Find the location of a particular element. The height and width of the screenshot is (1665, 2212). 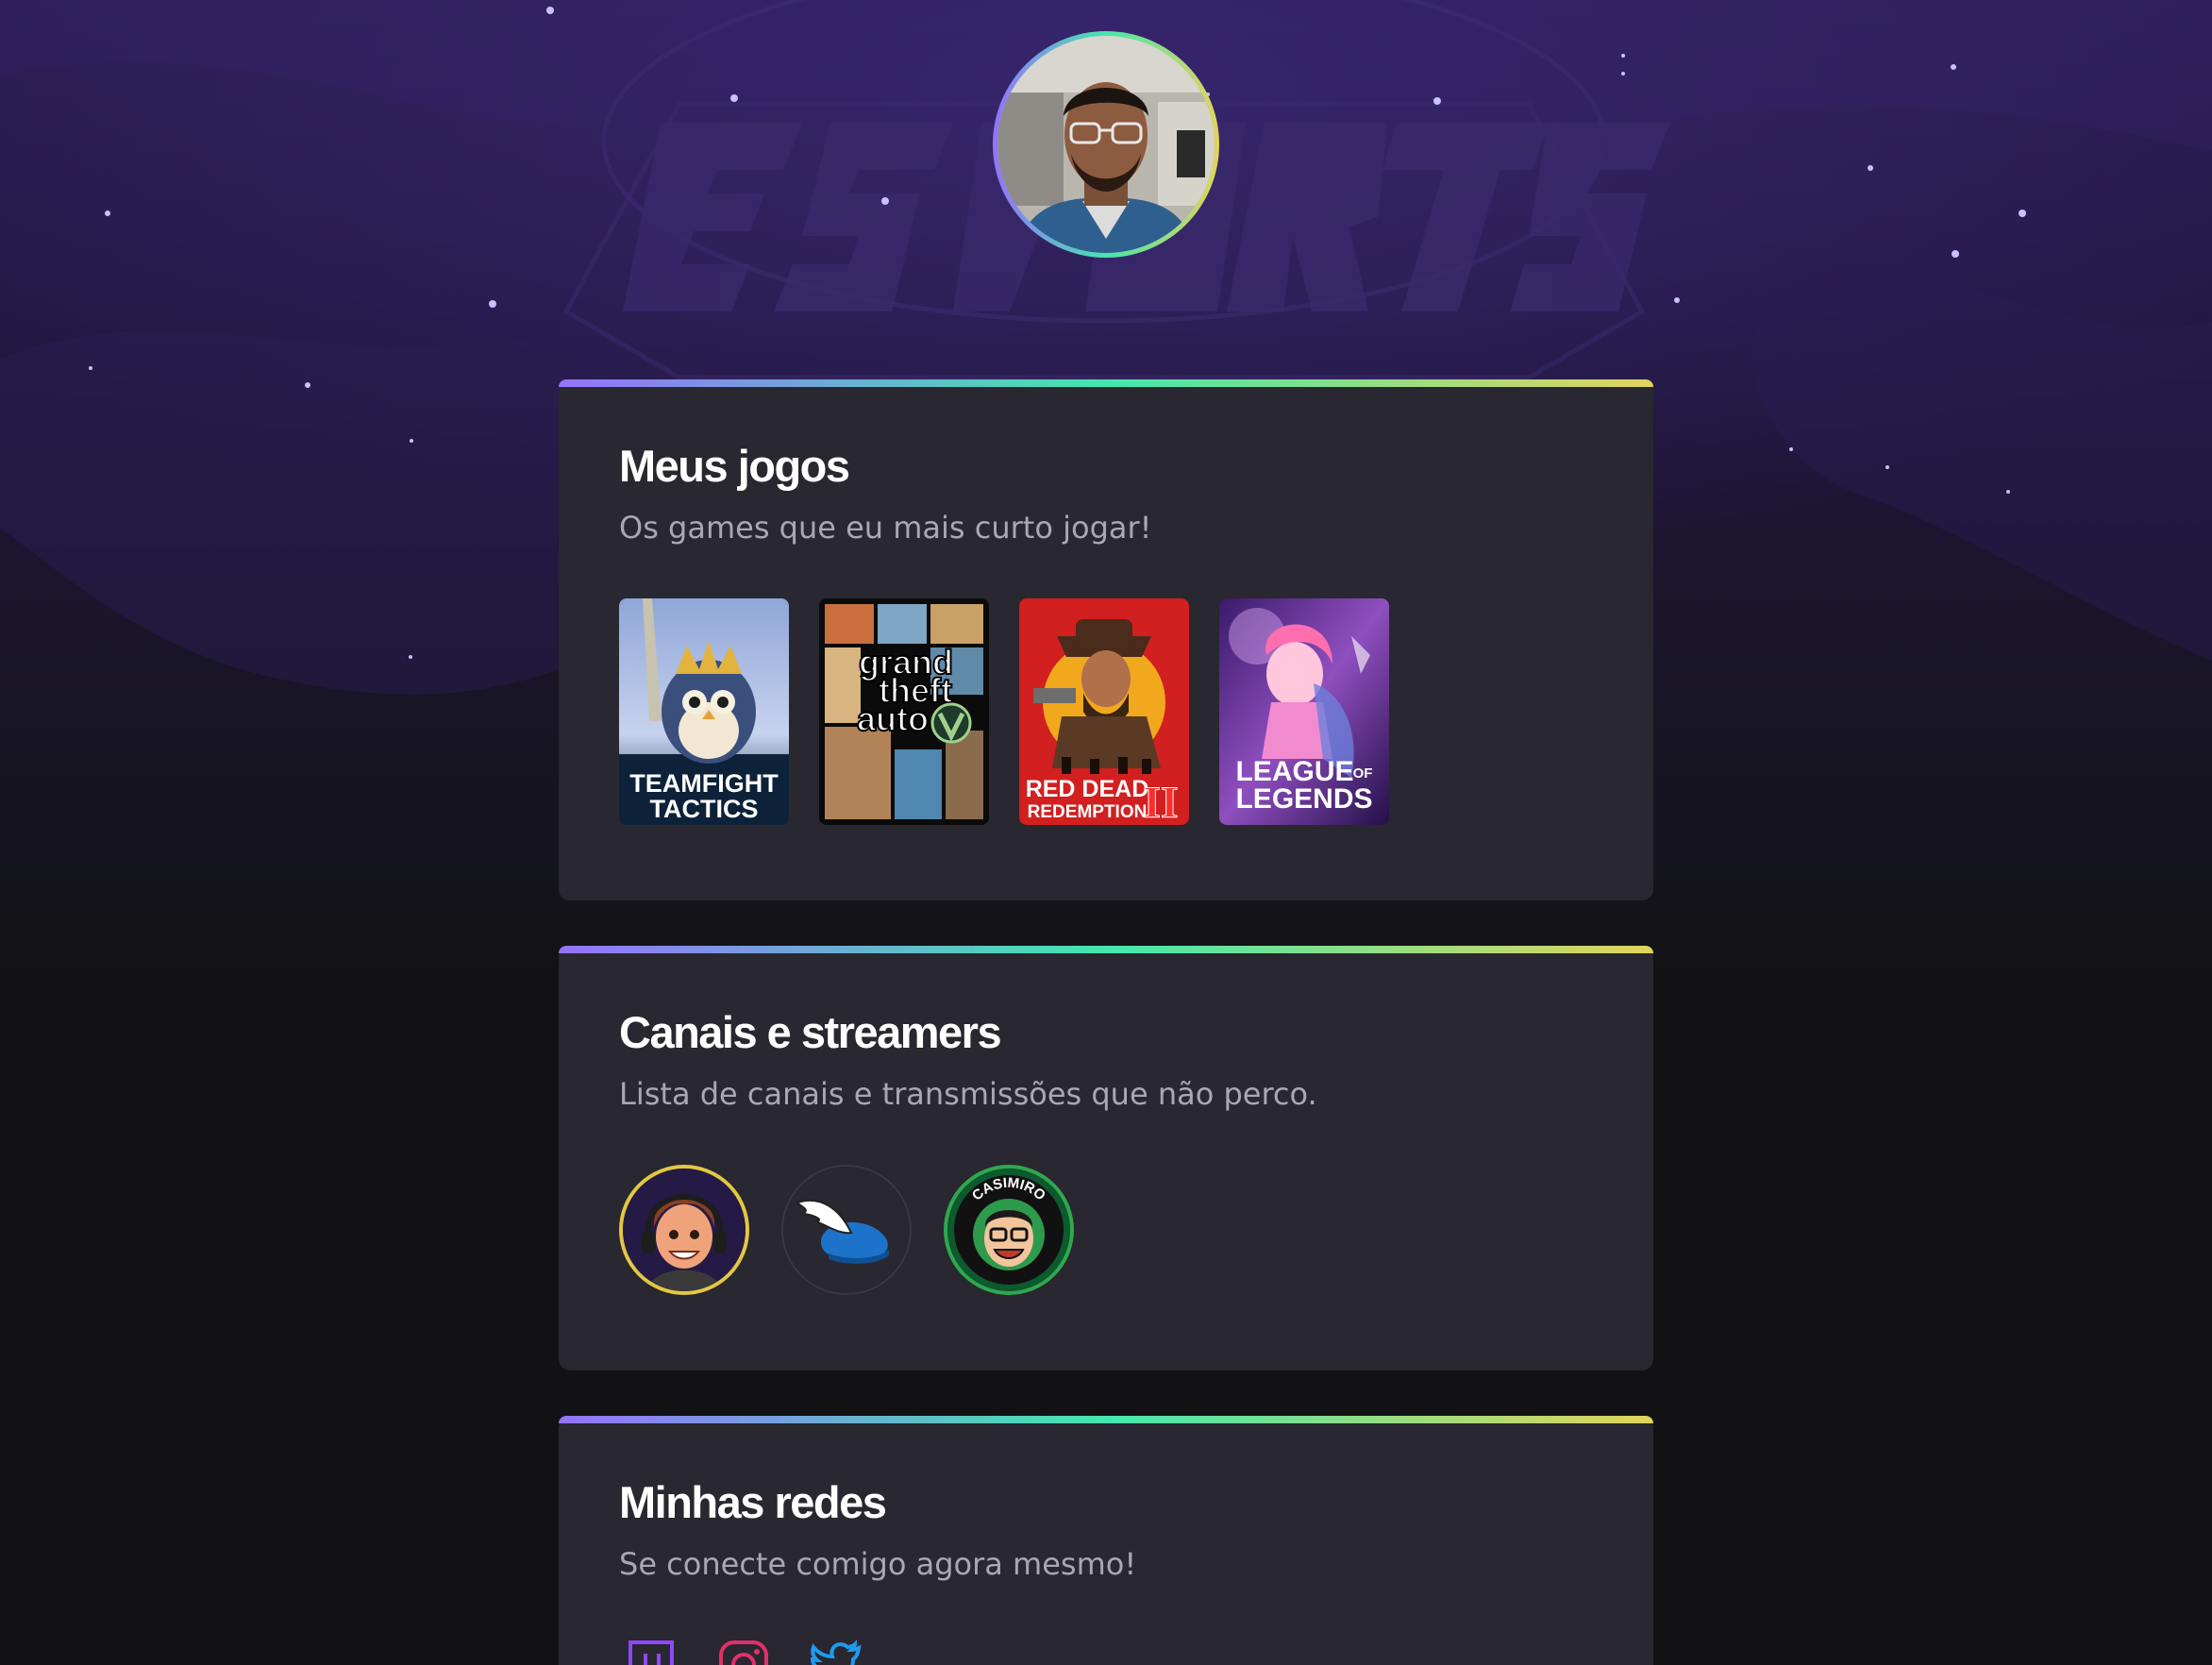

game-card-red-dead-redemption-2: RED DEAD REDEMPTION II is located at coordinates (1104, 711).